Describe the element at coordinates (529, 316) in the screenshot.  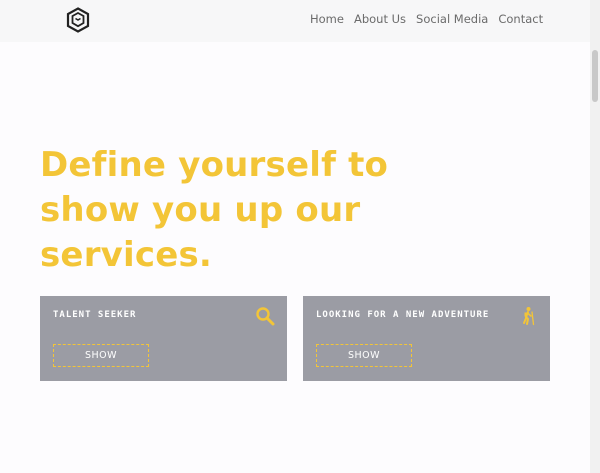
I see `hiker-icon` at that location.